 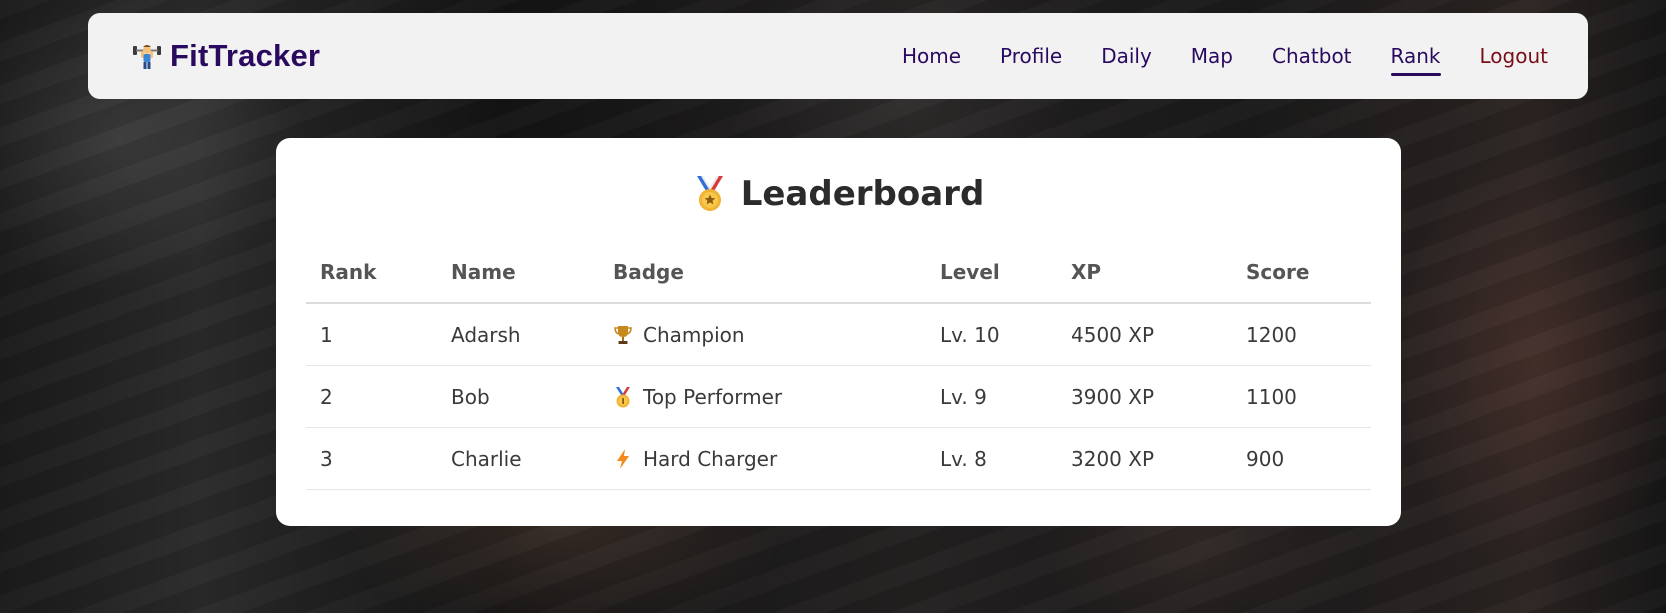 What do you see at coordinates (1301, 458) in the screenshot?
I see `cell-score: 900` at bounding box center [1301, 458].